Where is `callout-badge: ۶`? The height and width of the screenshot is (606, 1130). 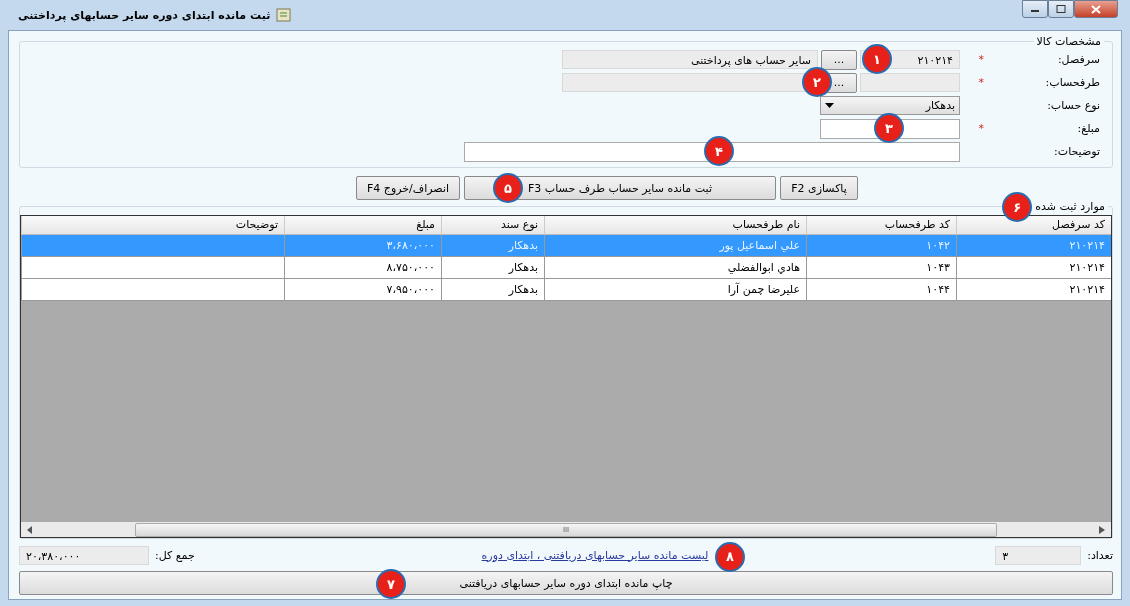
callout-badge: ۶ is located at coordinates (1017, 207).